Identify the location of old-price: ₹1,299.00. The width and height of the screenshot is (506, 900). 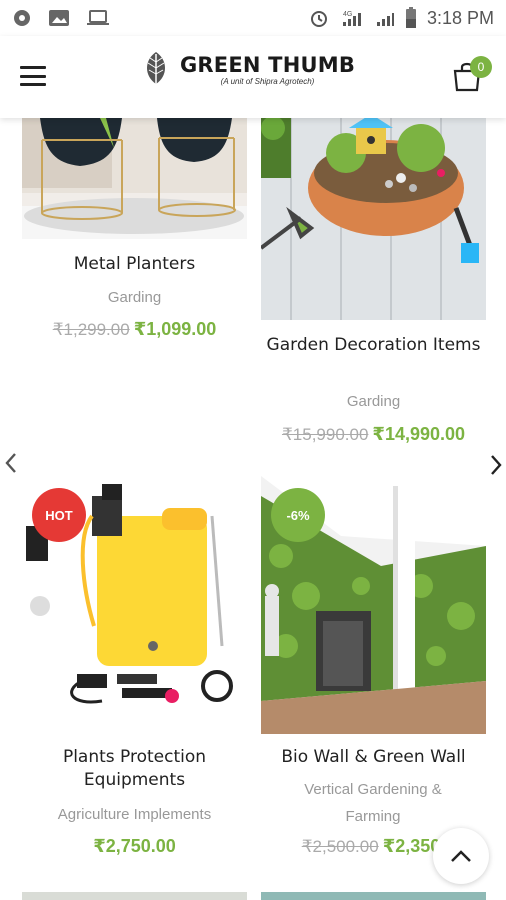
(91, 329).